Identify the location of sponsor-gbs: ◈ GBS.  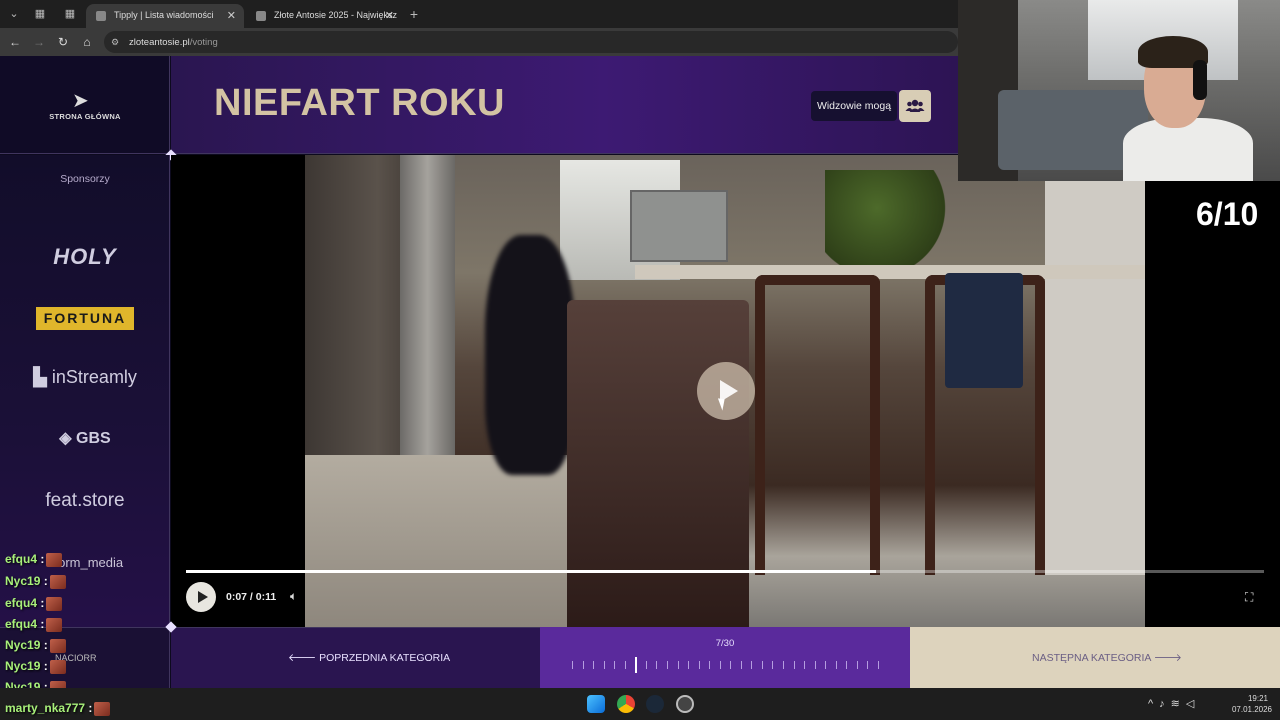
(85, 438).